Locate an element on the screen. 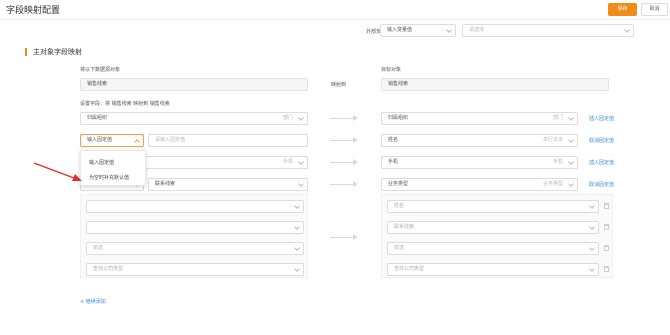 This screenshot has height=335, width=670. target-field-select: 姓名 单行文本 is located at coordinates (479, 140).